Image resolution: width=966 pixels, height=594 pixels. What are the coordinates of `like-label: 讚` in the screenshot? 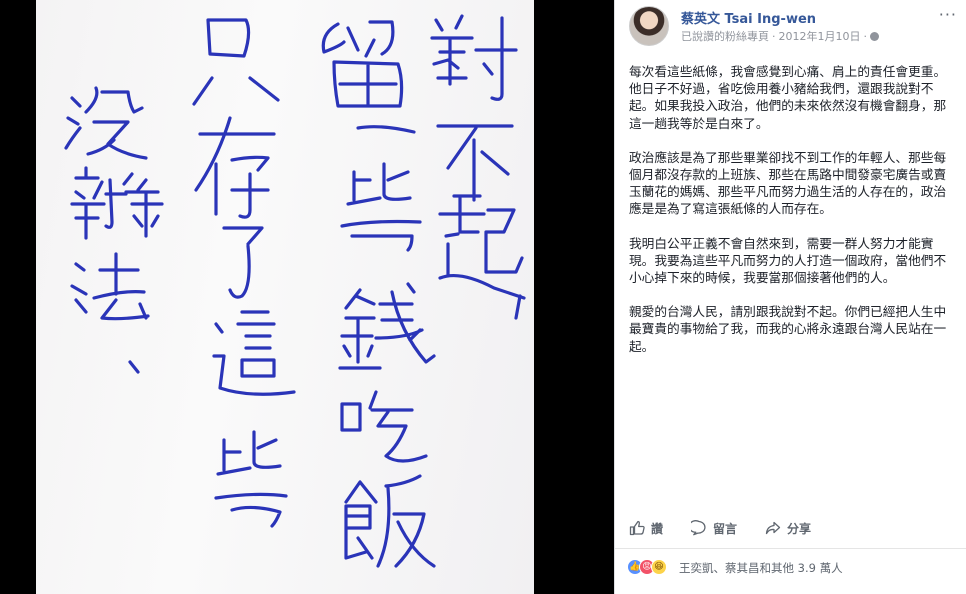 It's located at (657, 528).